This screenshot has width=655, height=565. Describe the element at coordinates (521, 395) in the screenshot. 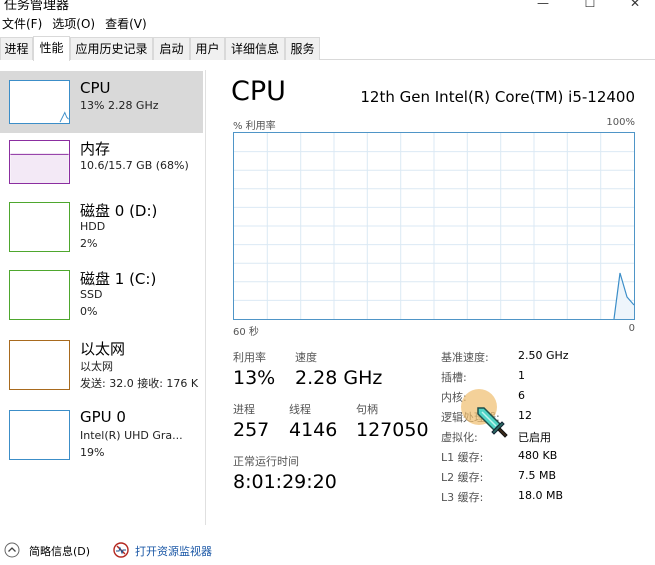

I see `cores-value: 6` at that location.